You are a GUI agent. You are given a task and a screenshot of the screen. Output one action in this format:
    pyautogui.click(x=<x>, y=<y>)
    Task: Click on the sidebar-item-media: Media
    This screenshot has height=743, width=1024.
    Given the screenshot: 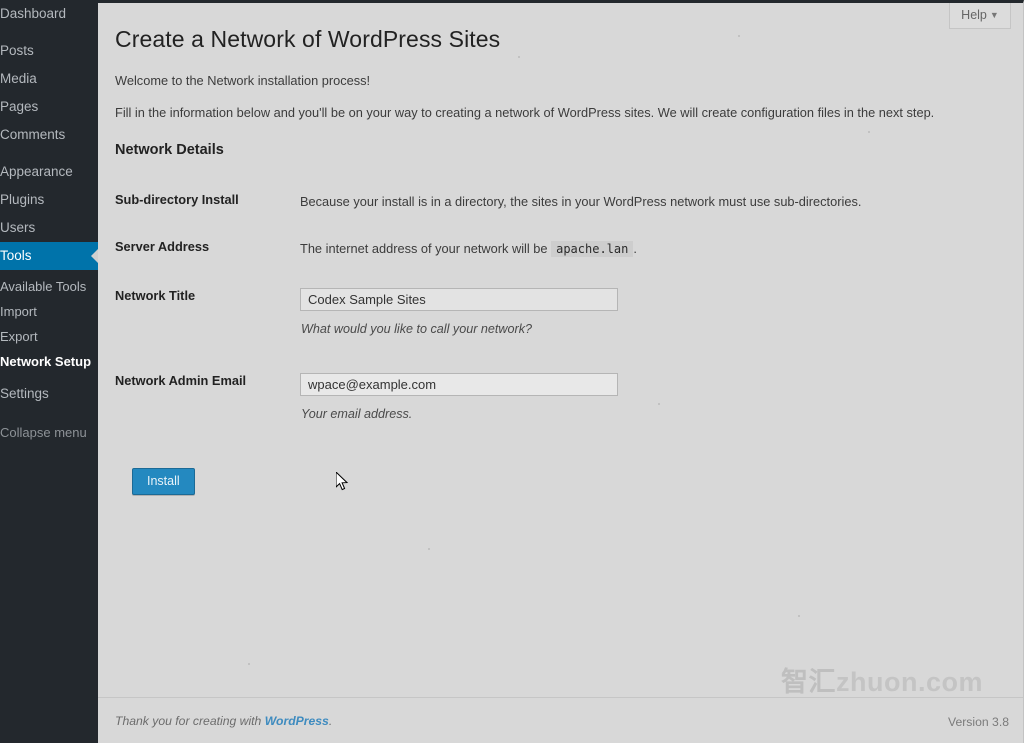 What is the action you would take?
    pyautogui.click(x=49, y=79)
    